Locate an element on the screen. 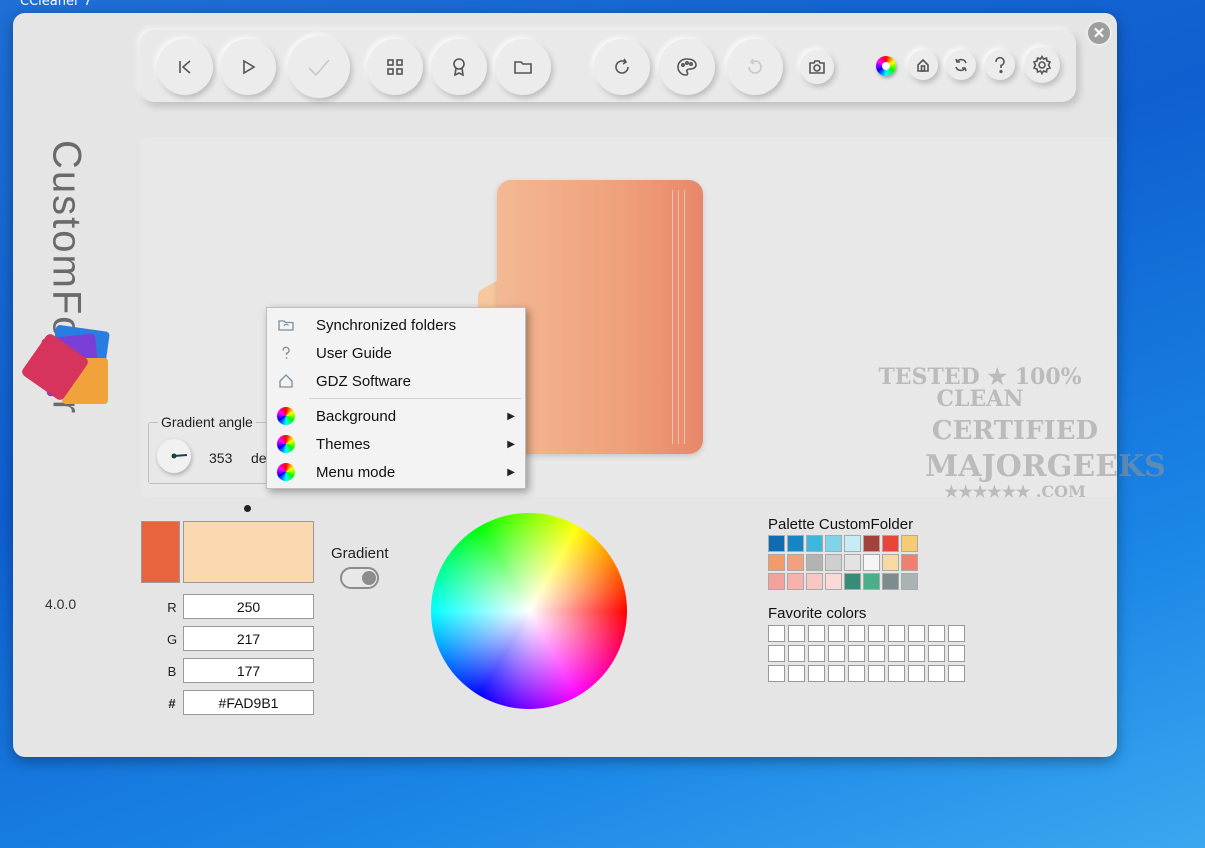 This screenshot has height=848, width=1205. screenshot-button is located at coordinates (817, 67).